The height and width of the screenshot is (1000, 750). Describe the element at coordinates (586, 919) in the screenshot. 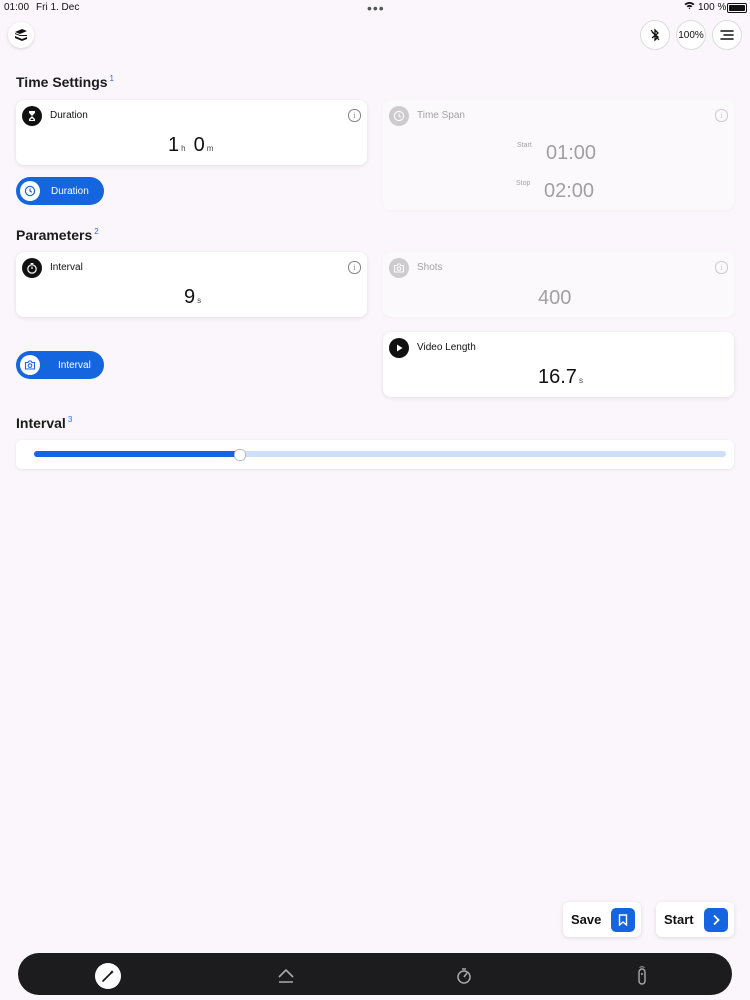

I see `save-label: Save` at that location.